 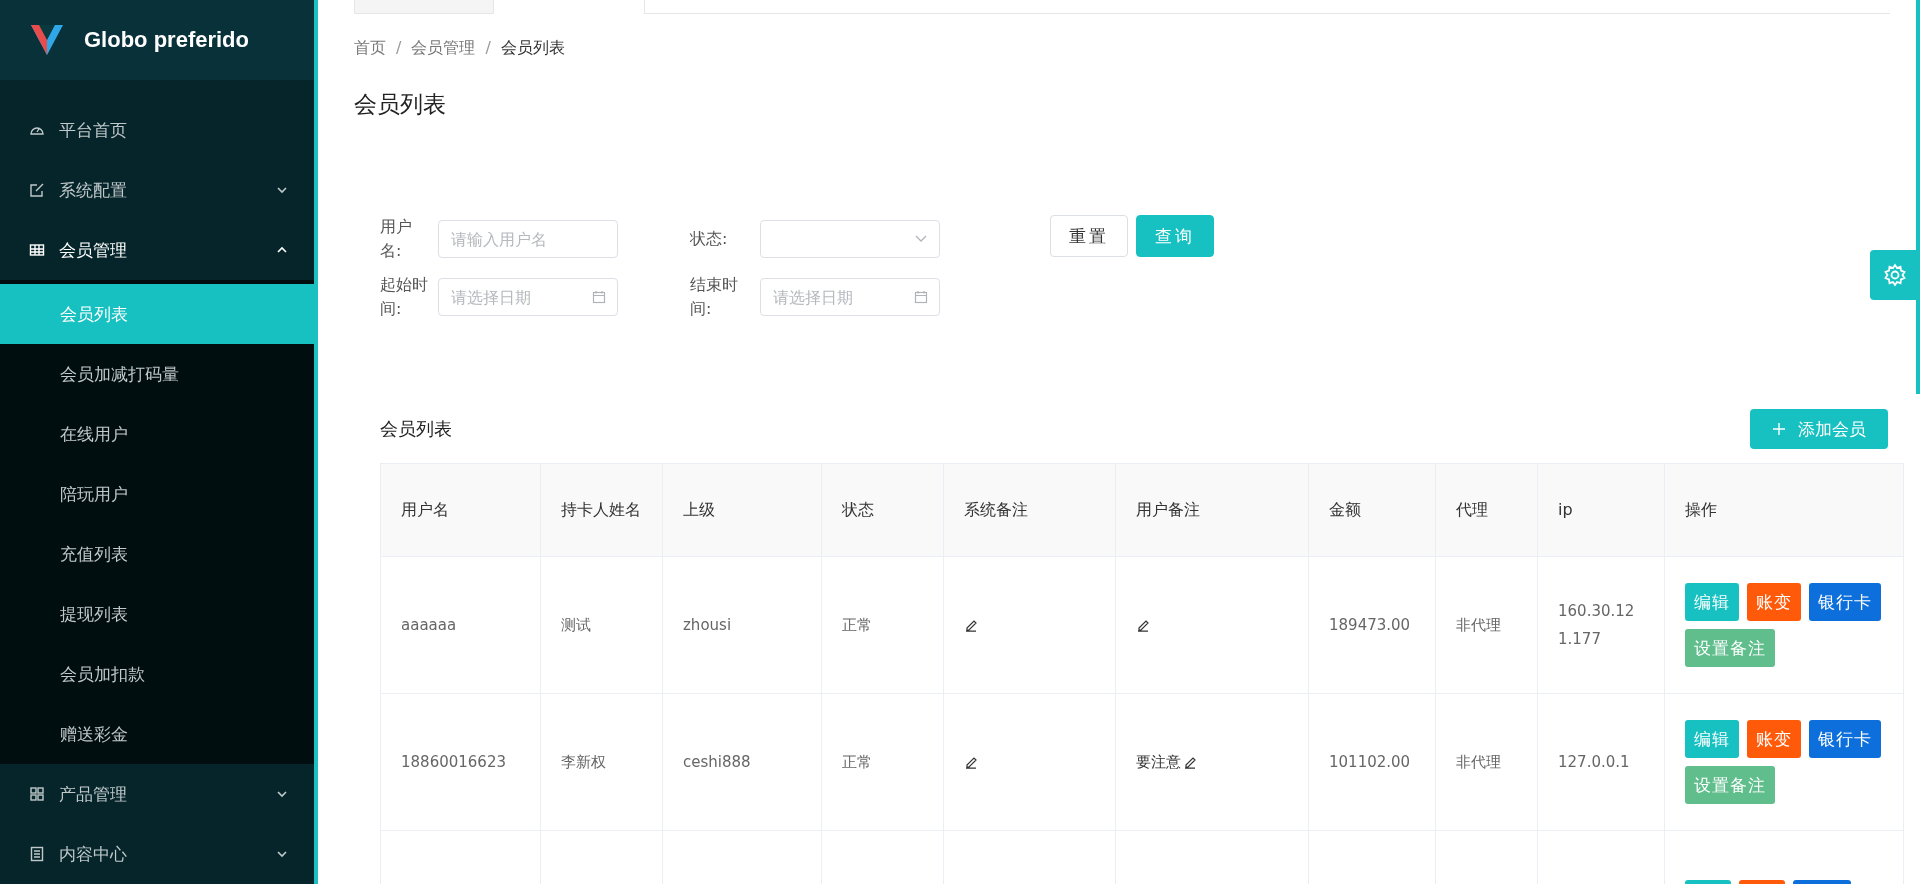 What do you see at coordinates (157, 494) in the screenshot?
I see `submenu-item: 陪玩用户` at bounding box center [157, 494].